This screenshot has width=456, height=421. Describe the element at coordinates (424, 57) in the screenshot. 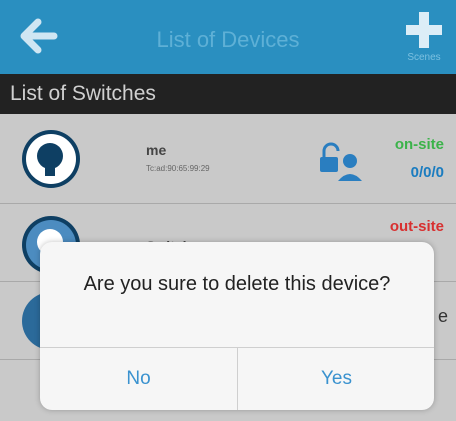

I see `scene-label: Scenes` at that location.